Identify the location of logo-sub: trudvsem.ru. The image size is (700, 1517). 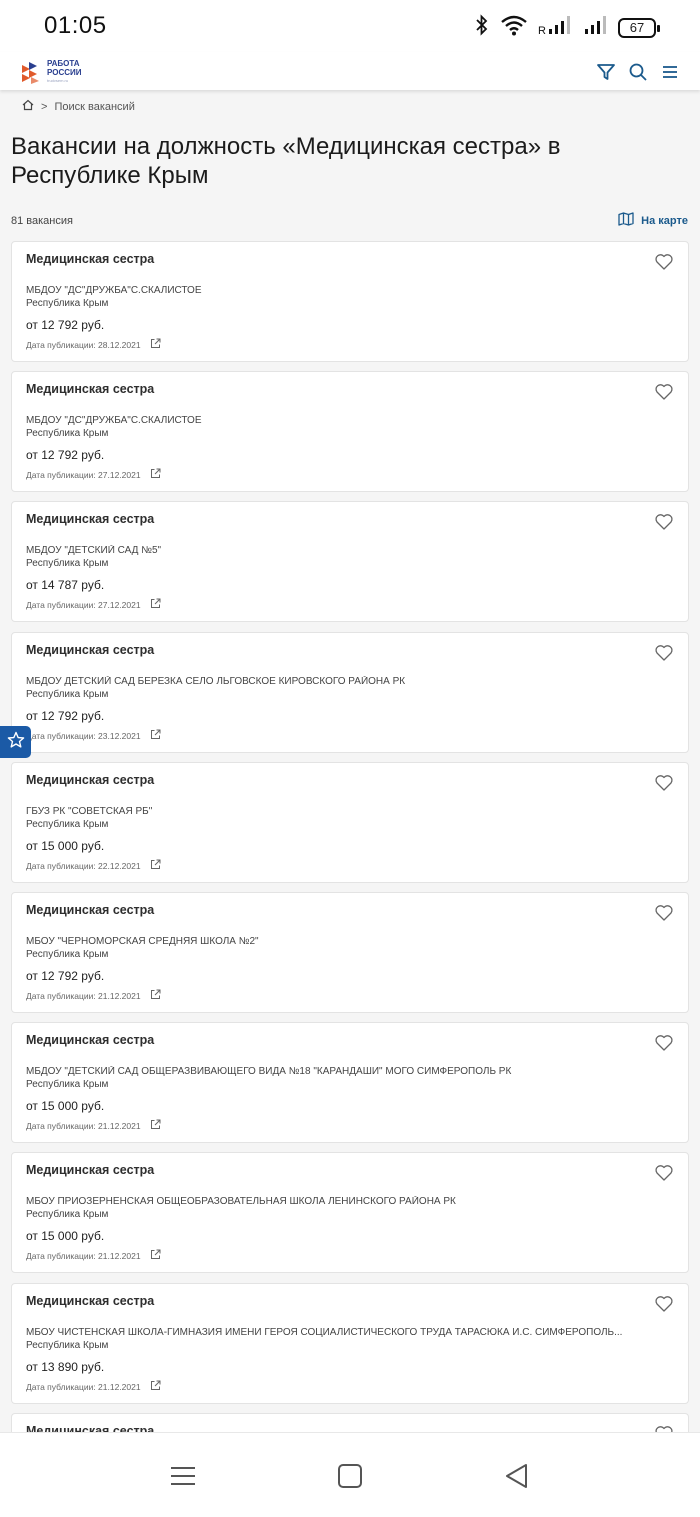
(58, 80).